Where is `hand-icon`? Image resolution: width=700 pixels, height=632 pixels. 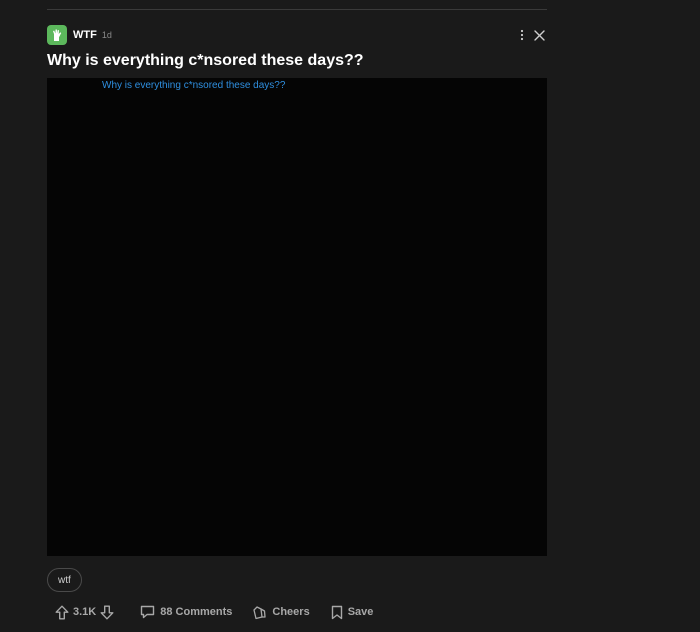 hand-icon is located at coordinates (57, 35).